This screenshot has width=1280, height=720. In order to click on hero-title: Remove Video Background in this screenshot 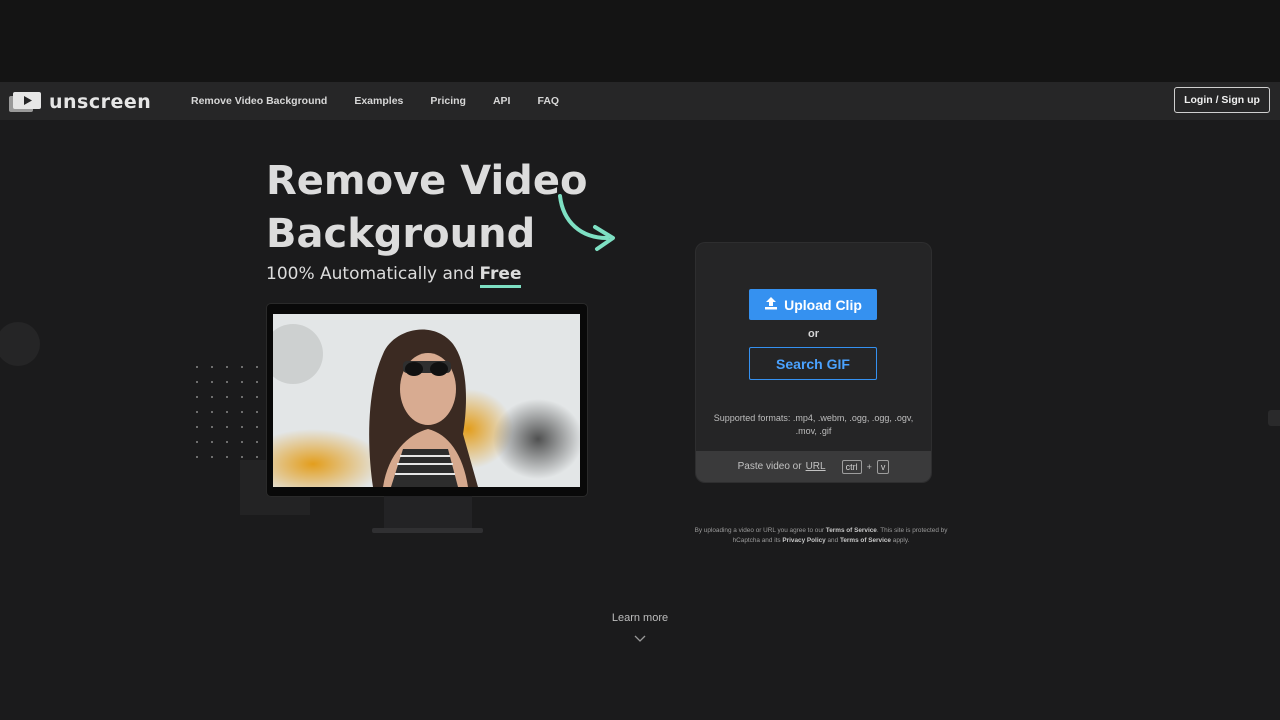, I will do `click(431, 208)`.